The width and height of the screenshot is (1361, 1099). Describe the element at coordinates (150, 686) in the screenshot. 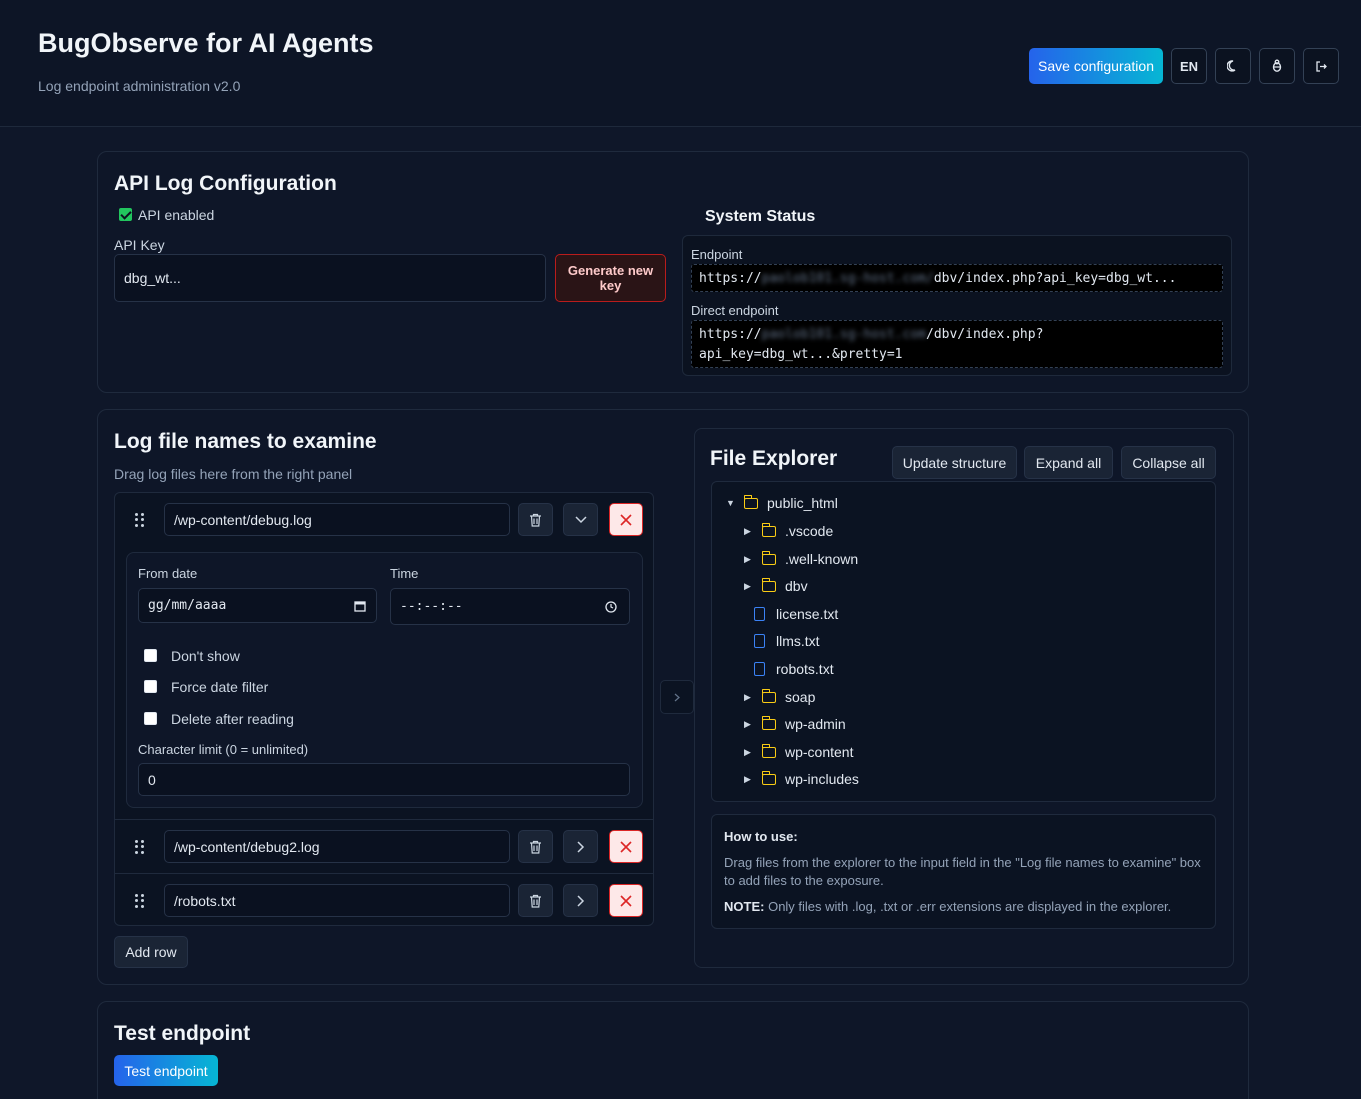

I see `force-date-filter-checkbox` at that location.